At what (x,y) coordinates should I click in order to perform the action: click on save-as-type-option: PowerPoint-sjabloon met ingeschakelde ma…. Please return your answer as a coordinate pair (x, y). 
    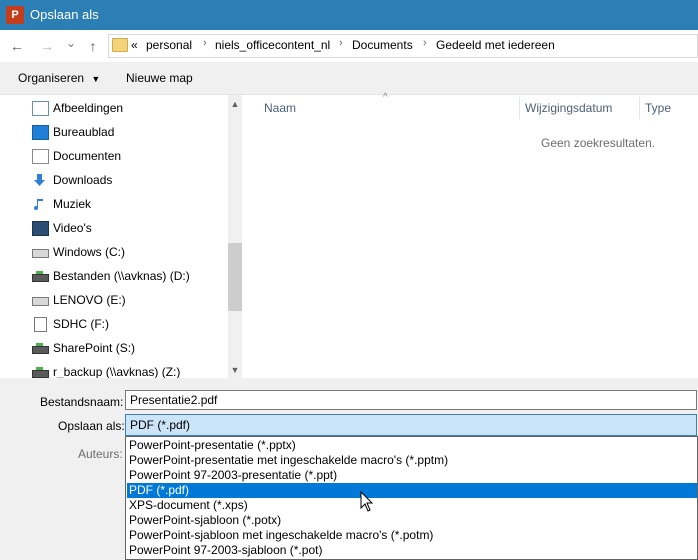
    Looking at the image, I should click on (412, 535).